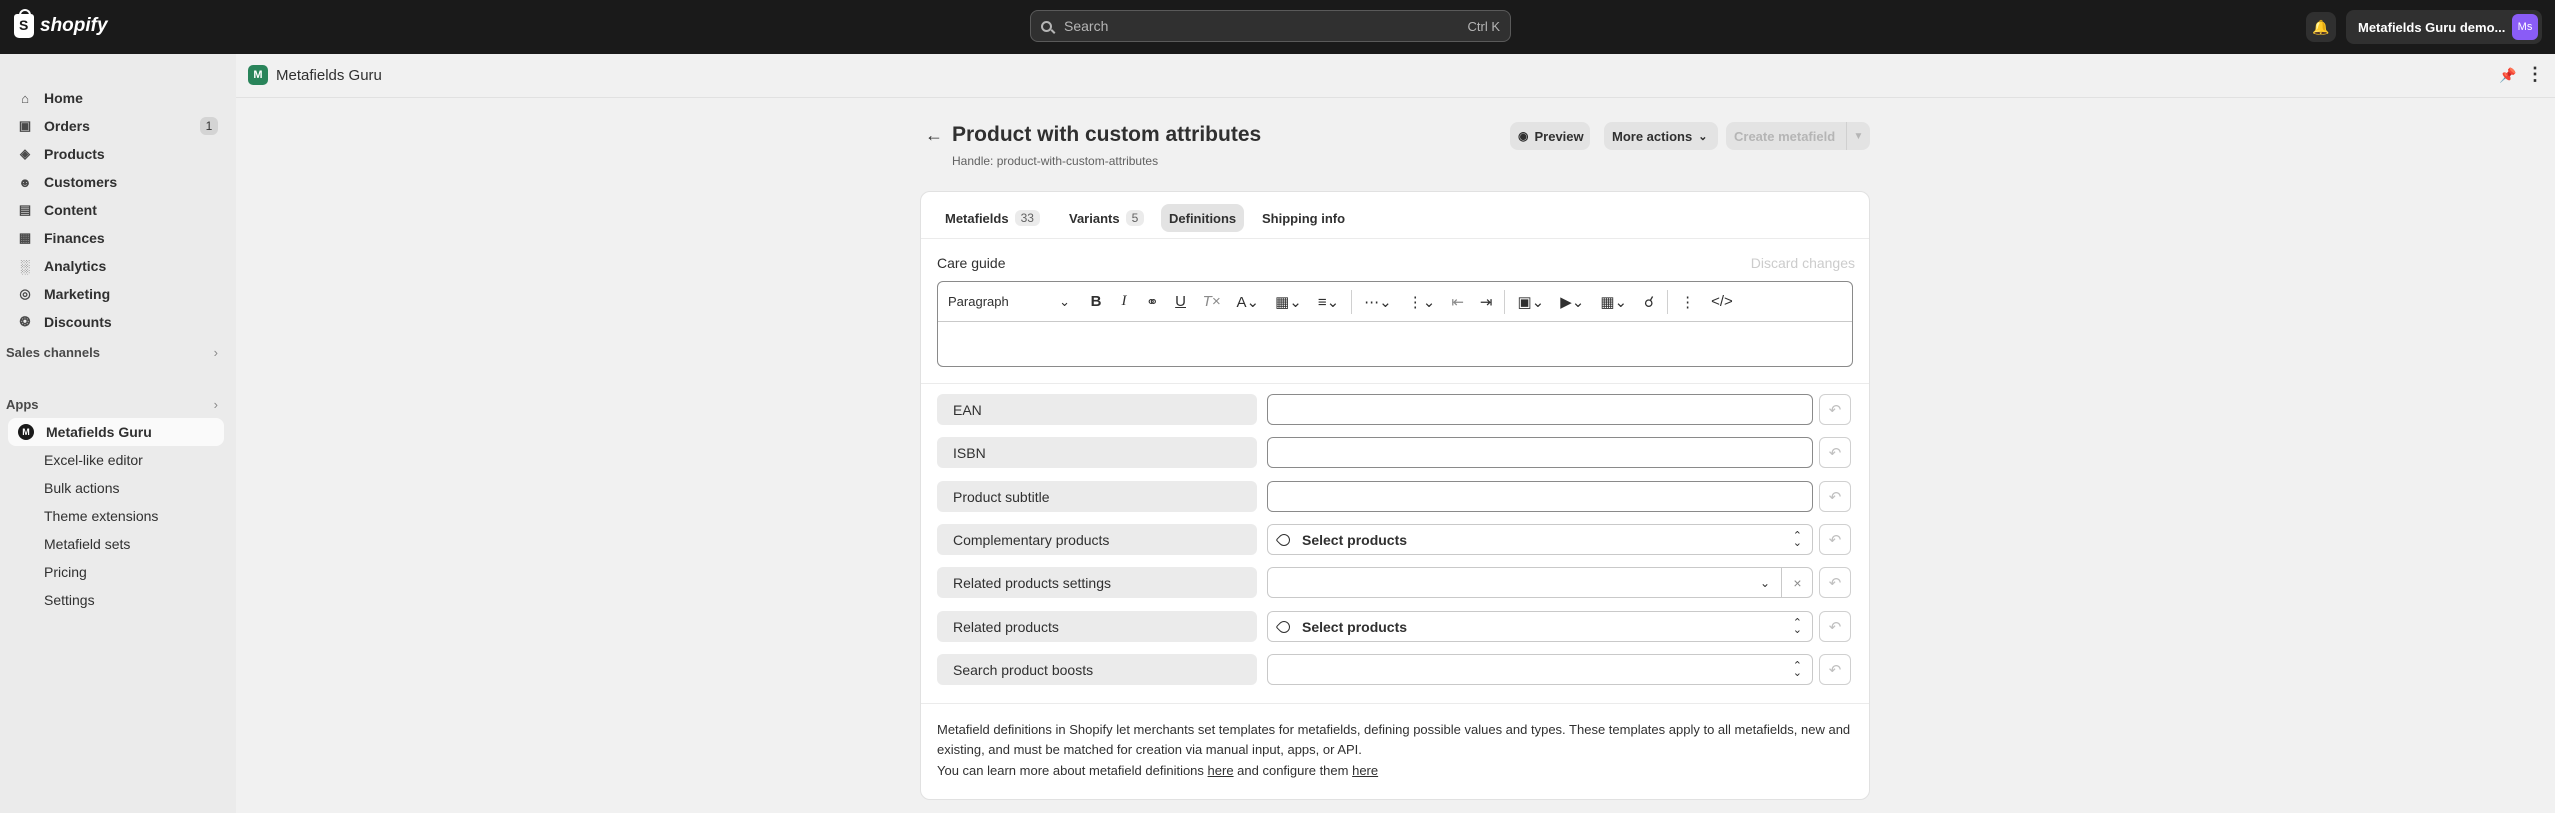 This screenshot has height=813, width=2555. I want to click on sidebar-item-products: ◈ Products, so click(116, 154).